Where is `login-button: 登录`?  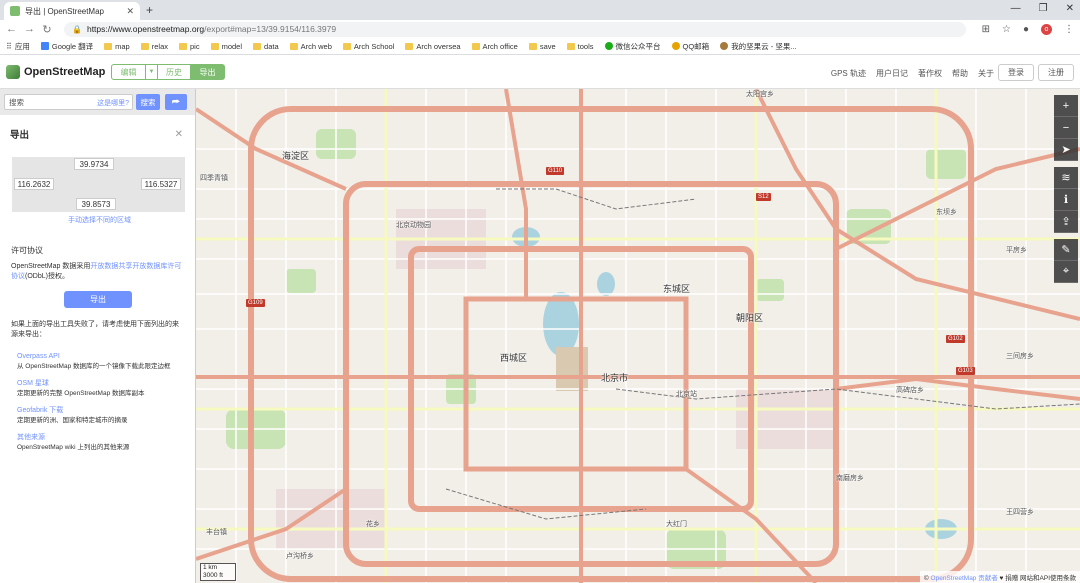
login-button: 登录 is located at coordinates (1016, 72).